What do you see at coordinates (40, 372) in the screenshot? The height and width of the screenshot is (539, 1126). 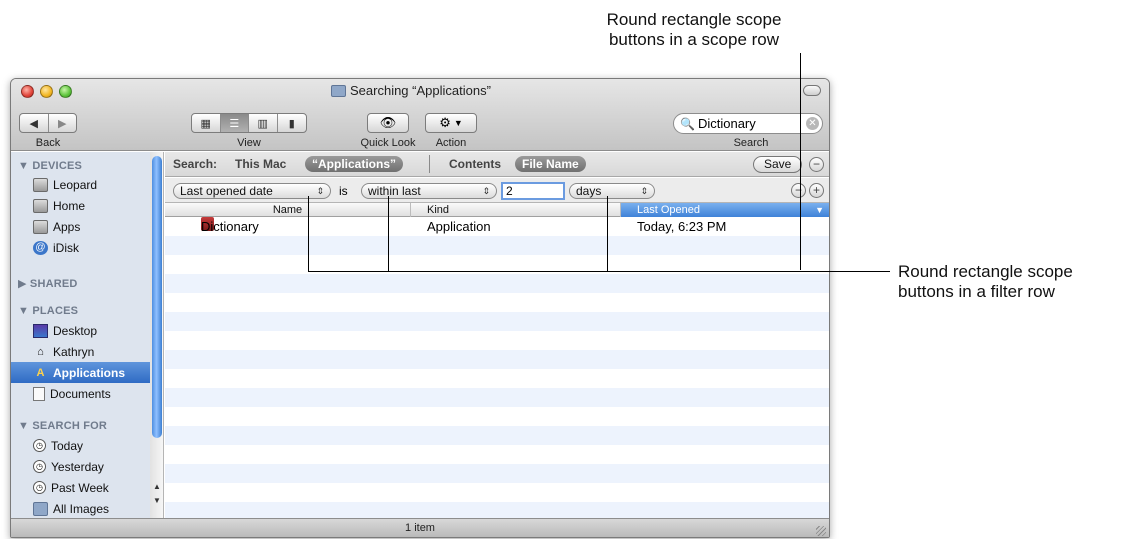 I see `applications-icon: A` at bounding box center [40, 372].